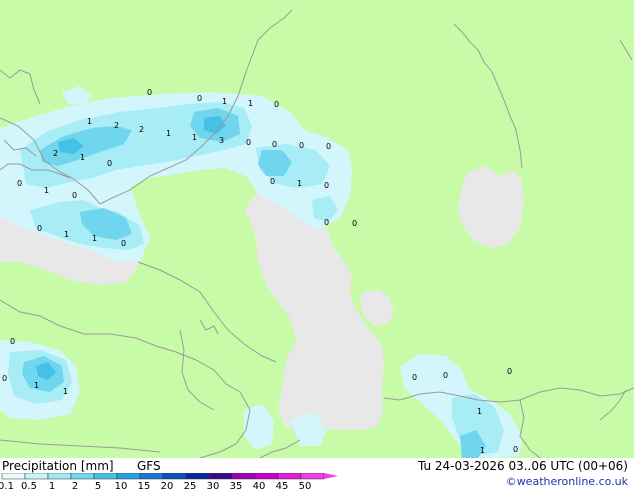 The image size is (634, 490). Describe the element at coordinates (236, 485) in the screenshot. I see `legend-tick-label: 35` at that location.